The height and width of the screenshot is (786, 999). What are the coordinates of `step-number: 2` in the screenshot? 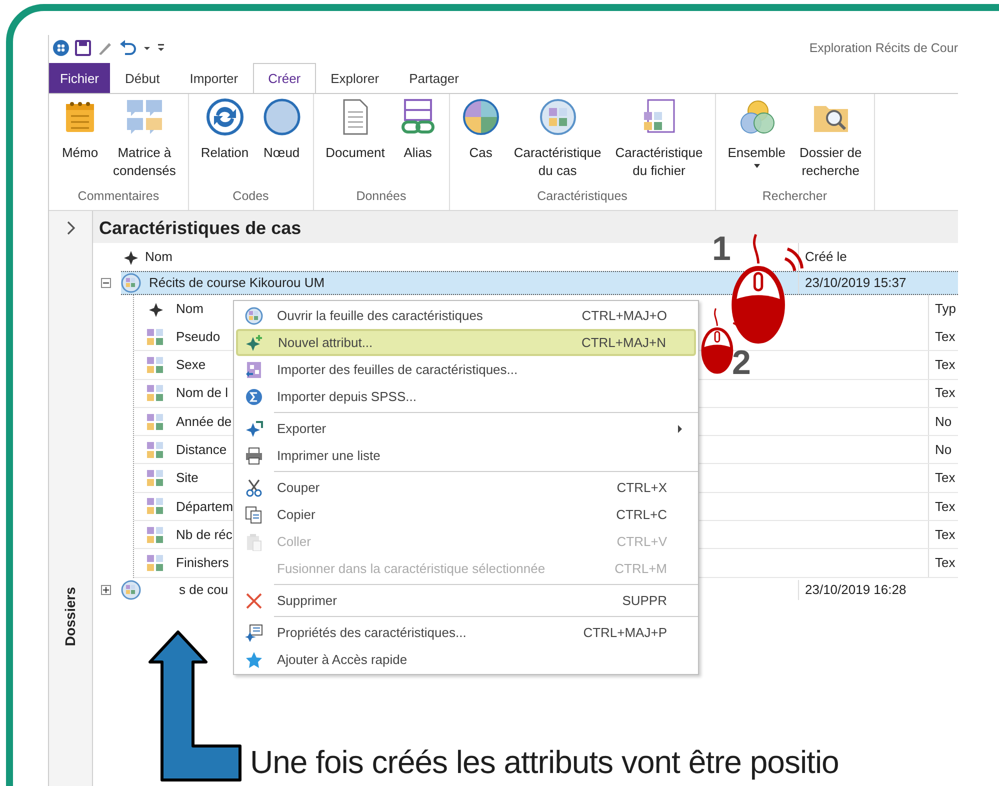 It's located at (741, 363).